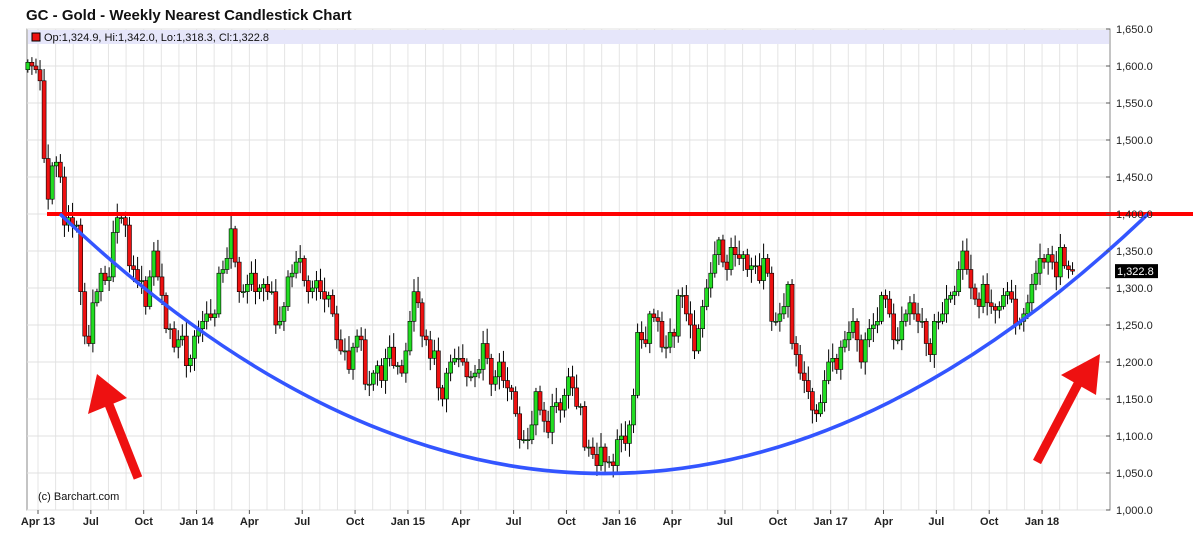 This screenshot has width=1193, height=544. Describe the element at coordinates (619, 522) in the screenshot. I see `x-tick-label: Jan 16` at that location.